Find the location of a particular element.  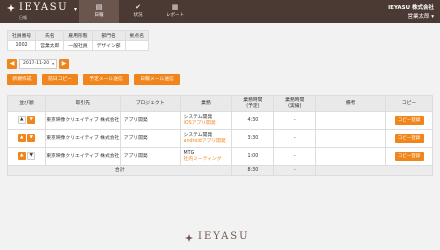

document-icon: ▤ is located at coordinates (99, 7).